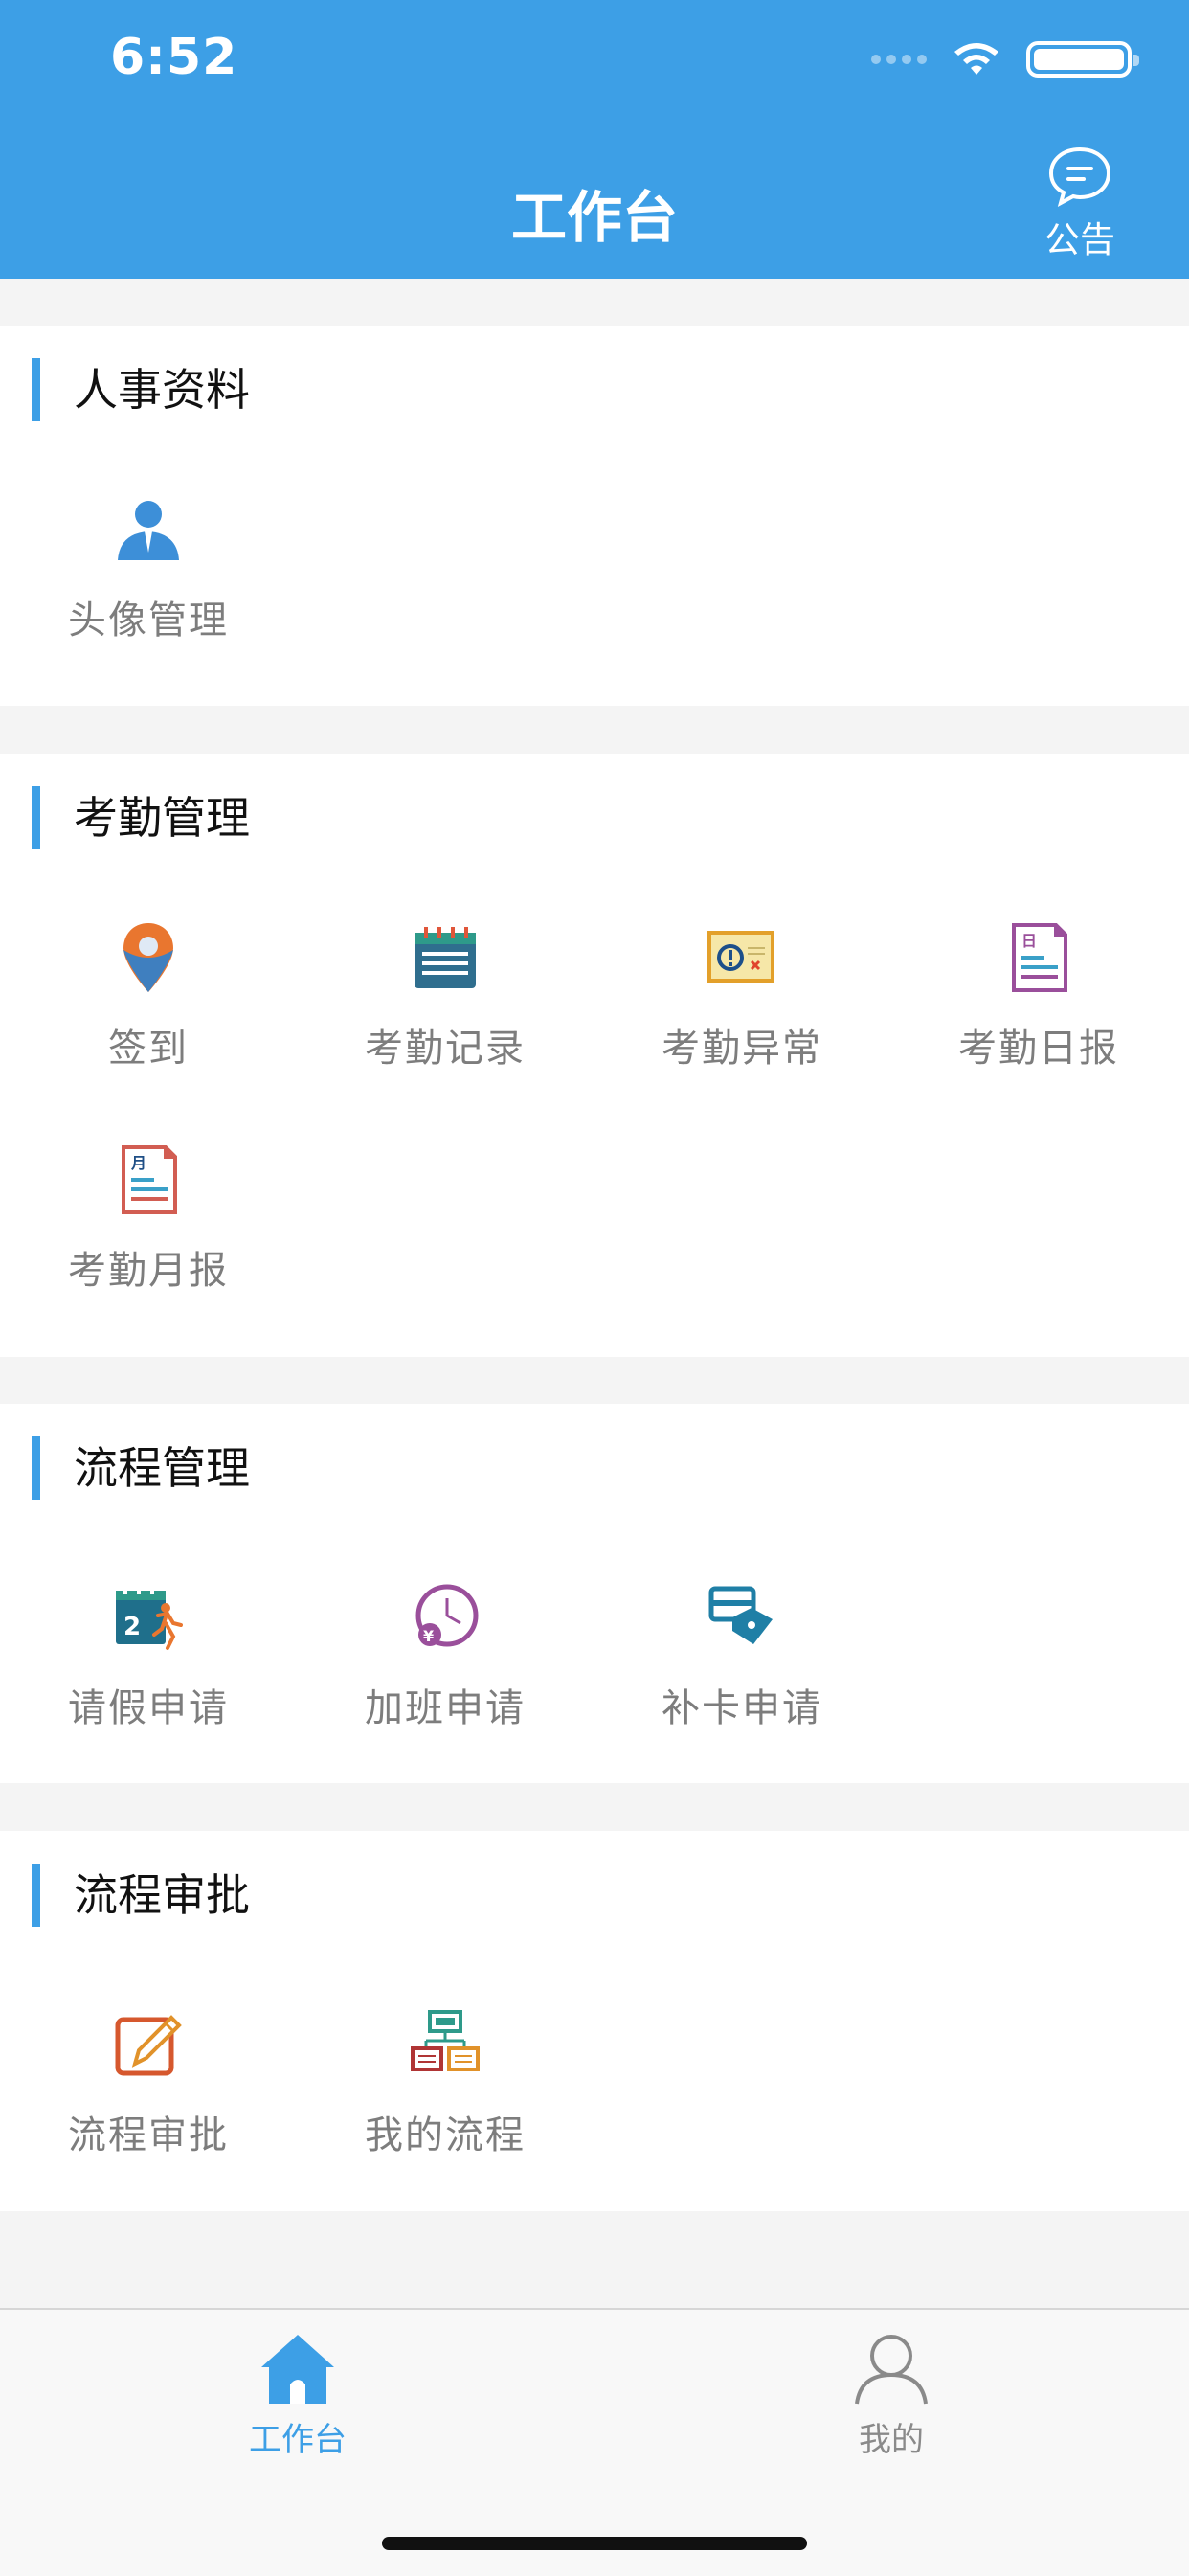 The image size is (1189, 2576). I want to click on item-daily-report: 日 考勤日报, so click(1038, 996).